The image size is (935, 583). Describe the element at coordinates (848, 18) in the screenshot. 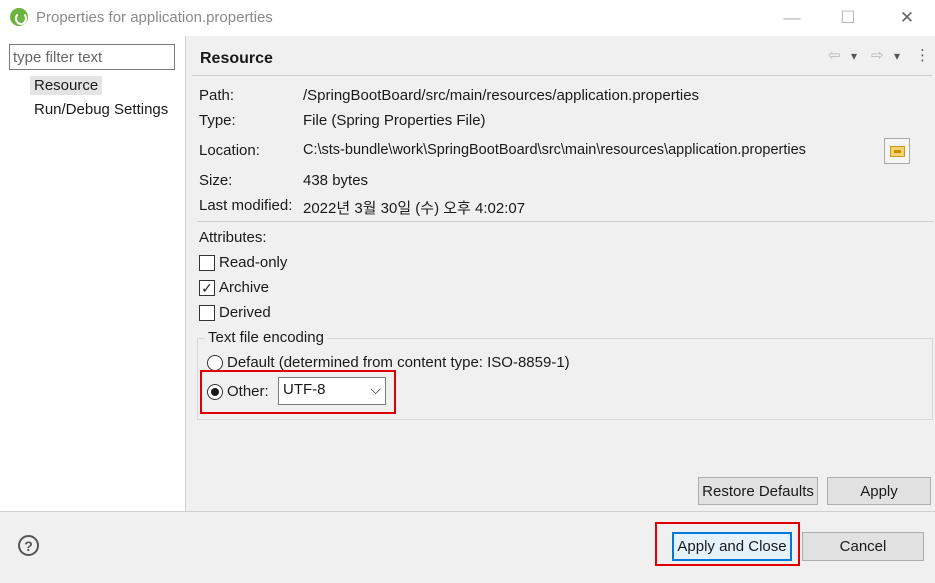

I see `maximize-button: ☐` at that location.